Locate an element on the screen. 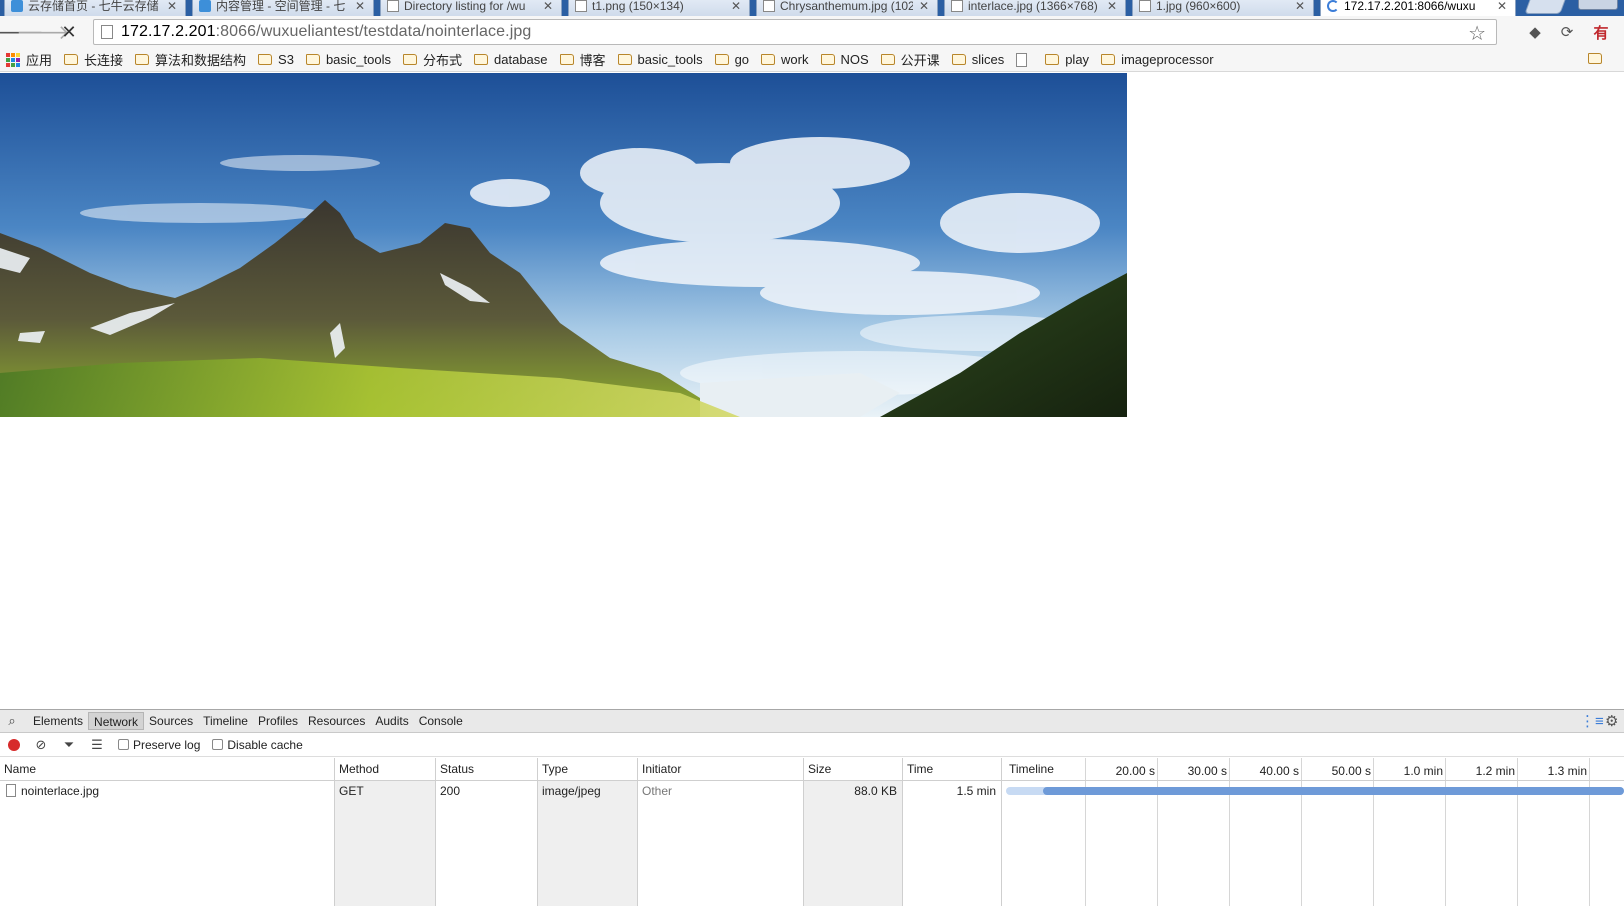 This screenshot has height=906, width=1624. bookmark-item is located at coordinates (1024, 59).